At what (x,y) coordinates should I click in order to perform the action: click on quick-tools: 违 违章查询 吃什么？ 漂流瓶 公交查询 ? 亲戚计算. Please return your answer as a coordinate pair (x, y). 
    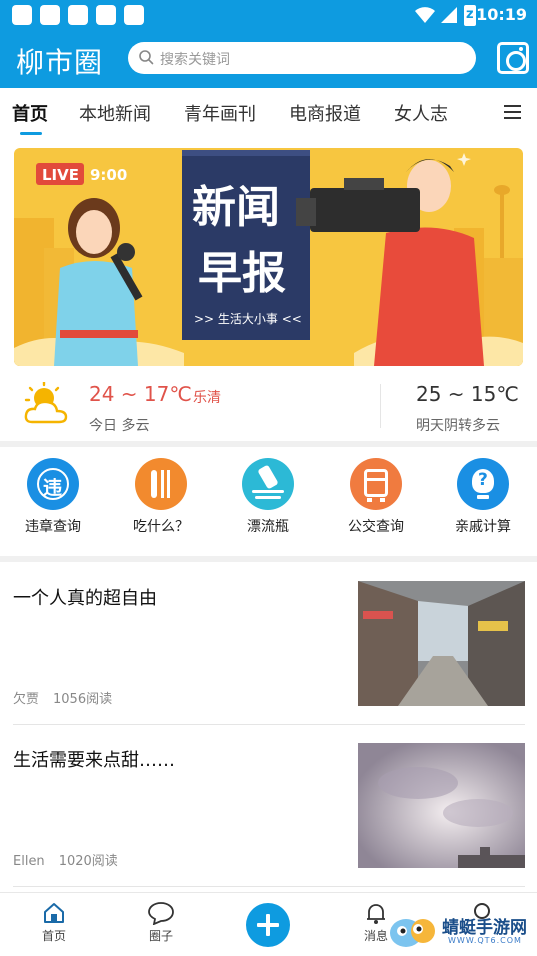
    Looking at the image, I should click on (268, 503).